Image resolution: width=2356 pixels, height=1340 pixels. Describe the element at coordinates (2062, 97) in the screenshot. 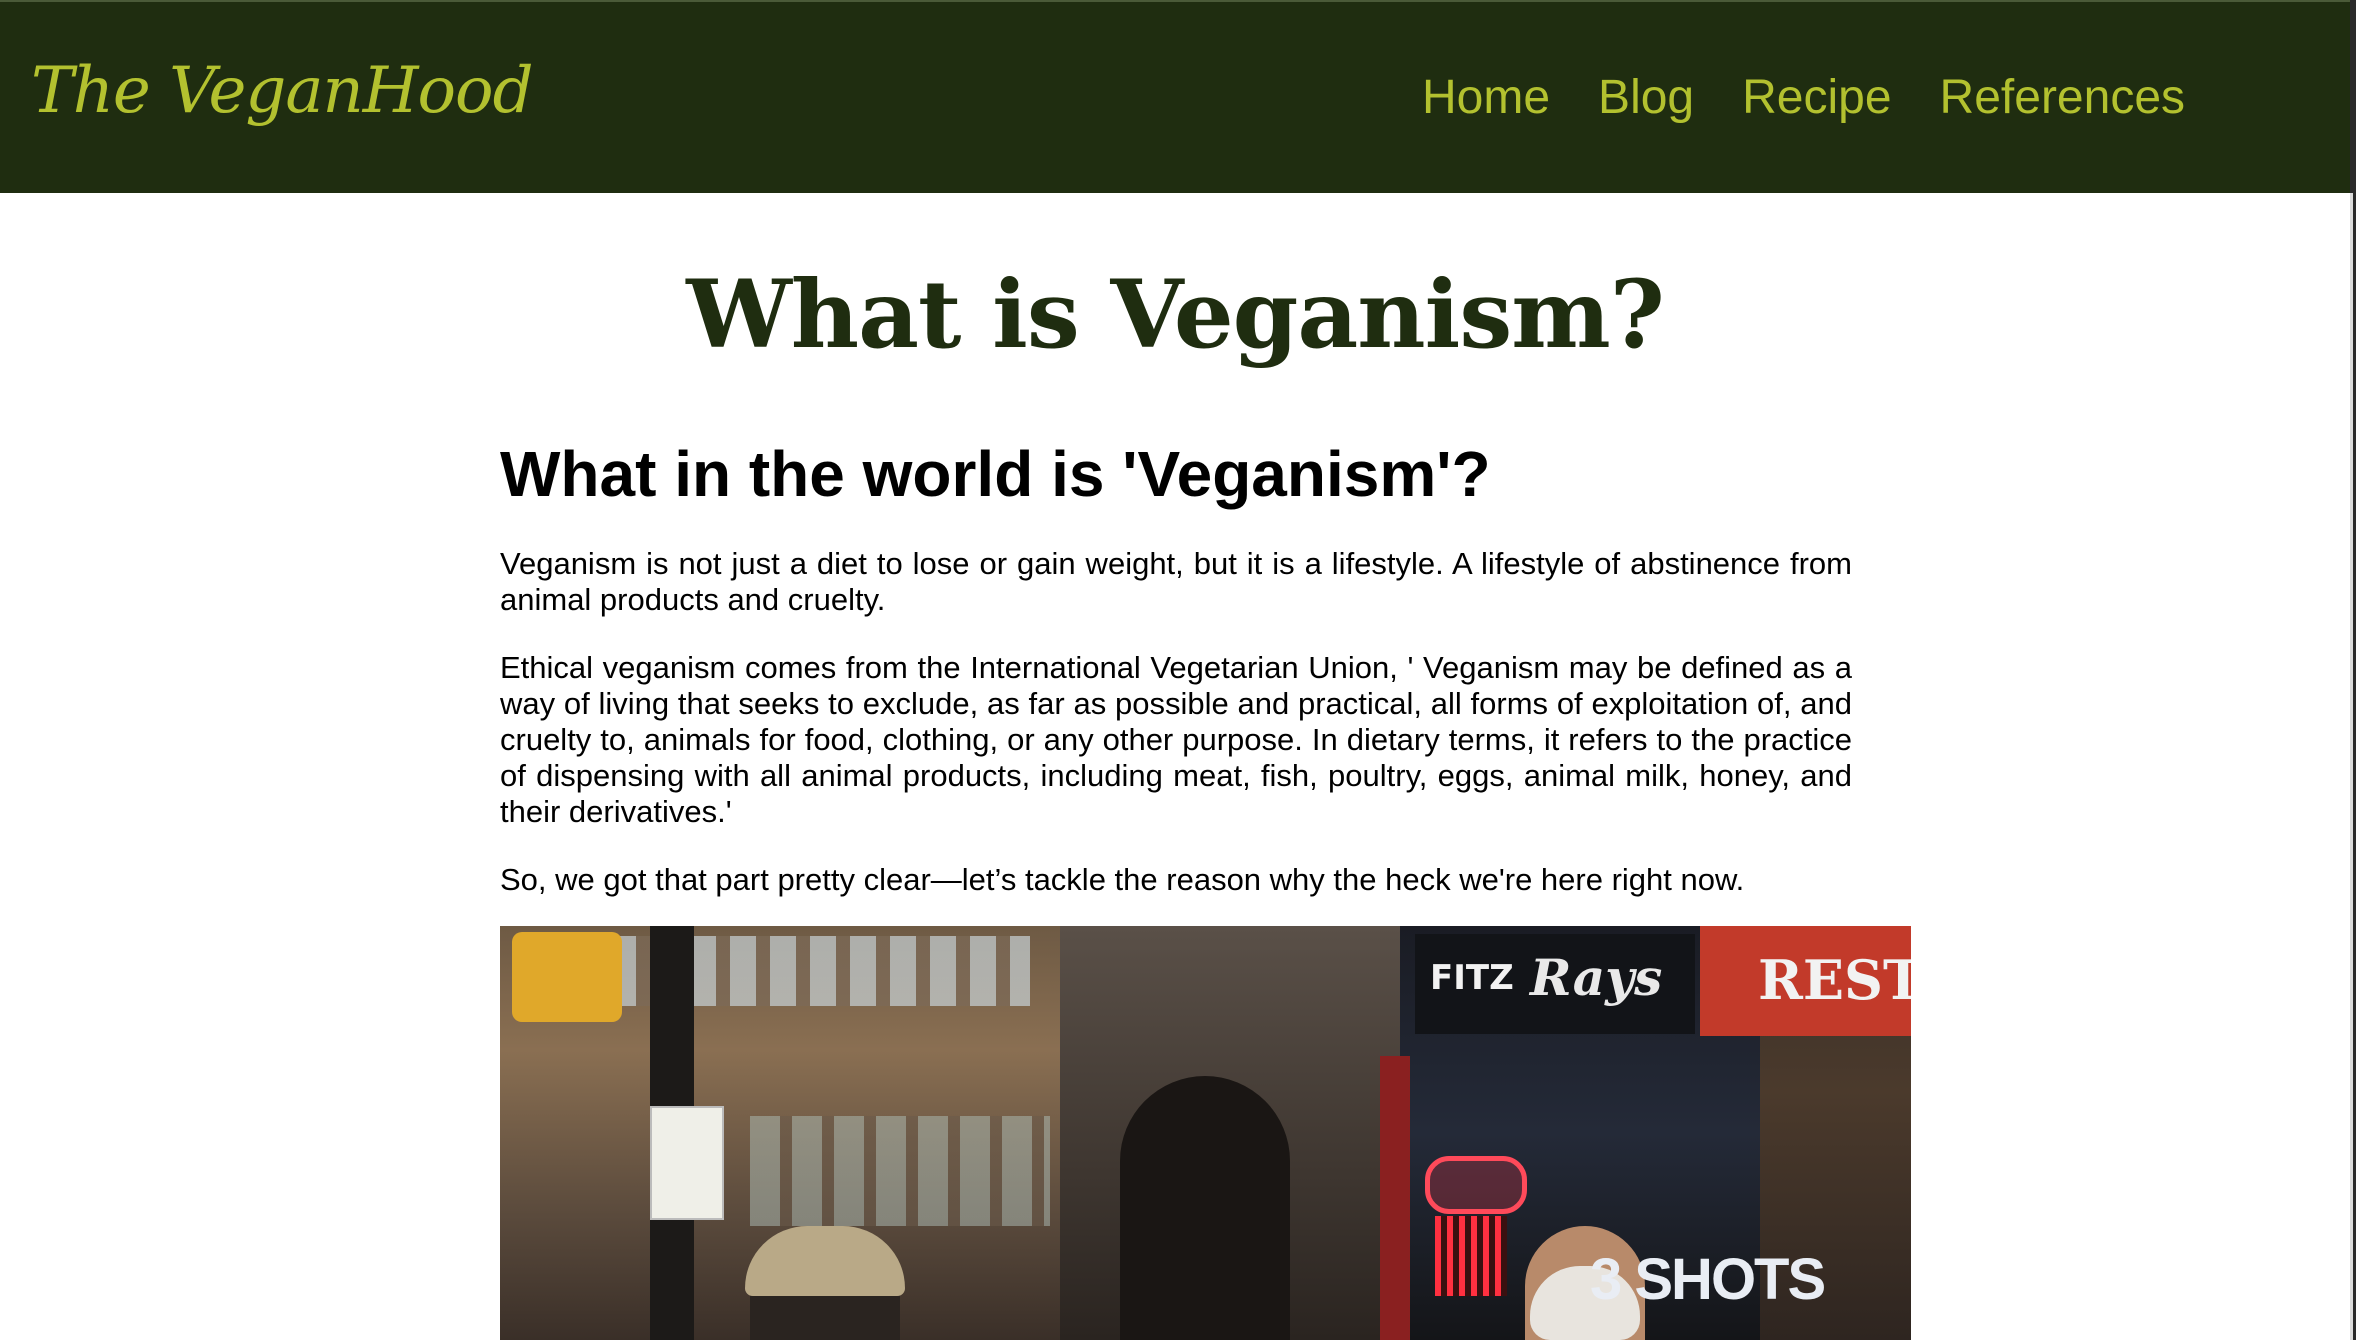

I see `nav-link-references: References` at that location.